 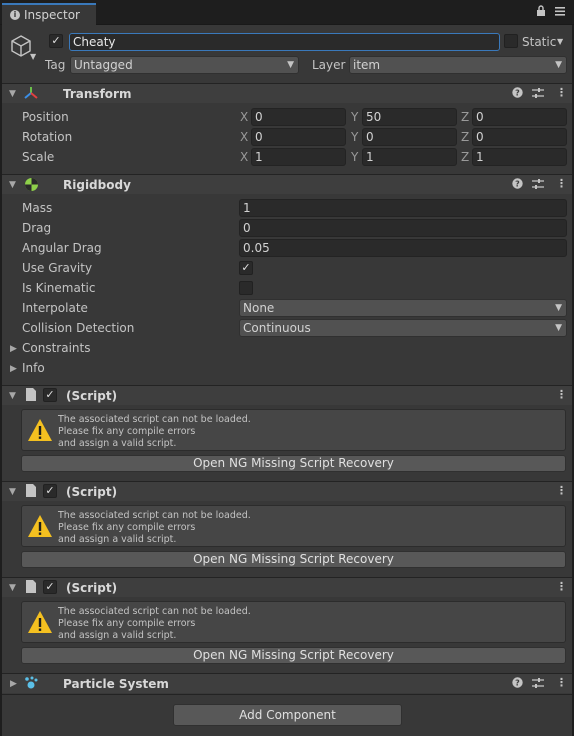 I want to click on layer-dropdown: item ▼, so click(x=458, y=65).